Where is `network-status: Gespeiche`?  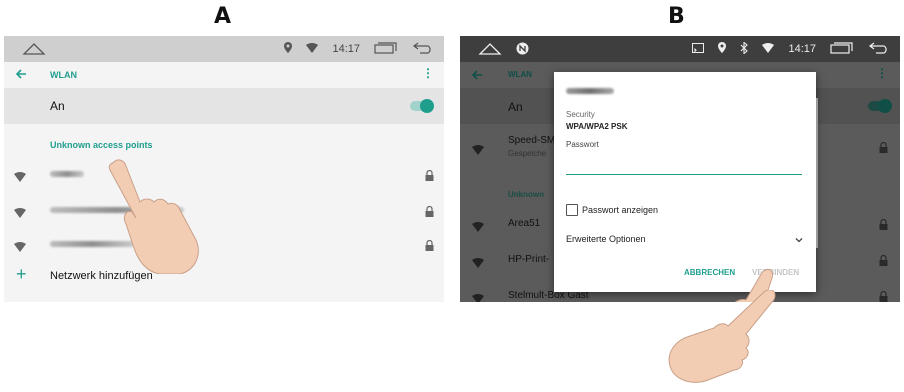 network-status: Gespeiche is located at coordinates (527, 153).